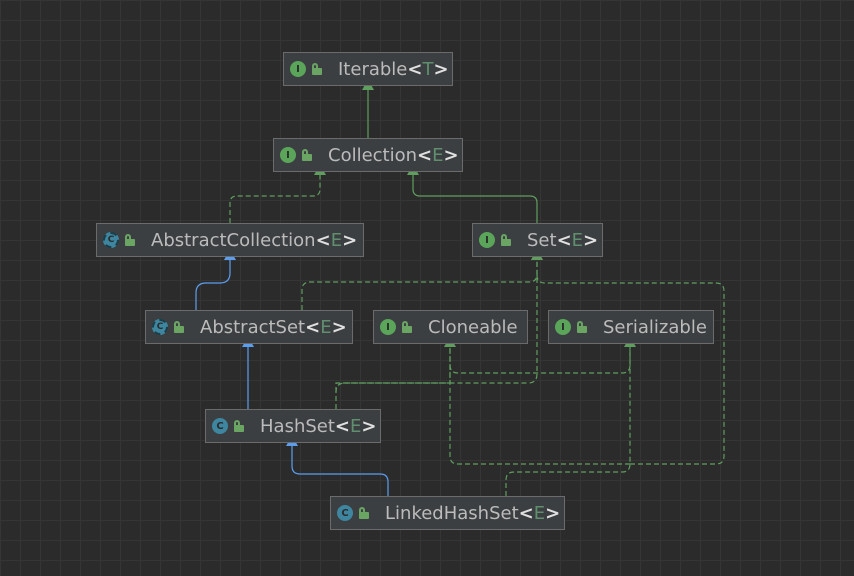  I want to click on edge-set-collection, so click(472, 193).